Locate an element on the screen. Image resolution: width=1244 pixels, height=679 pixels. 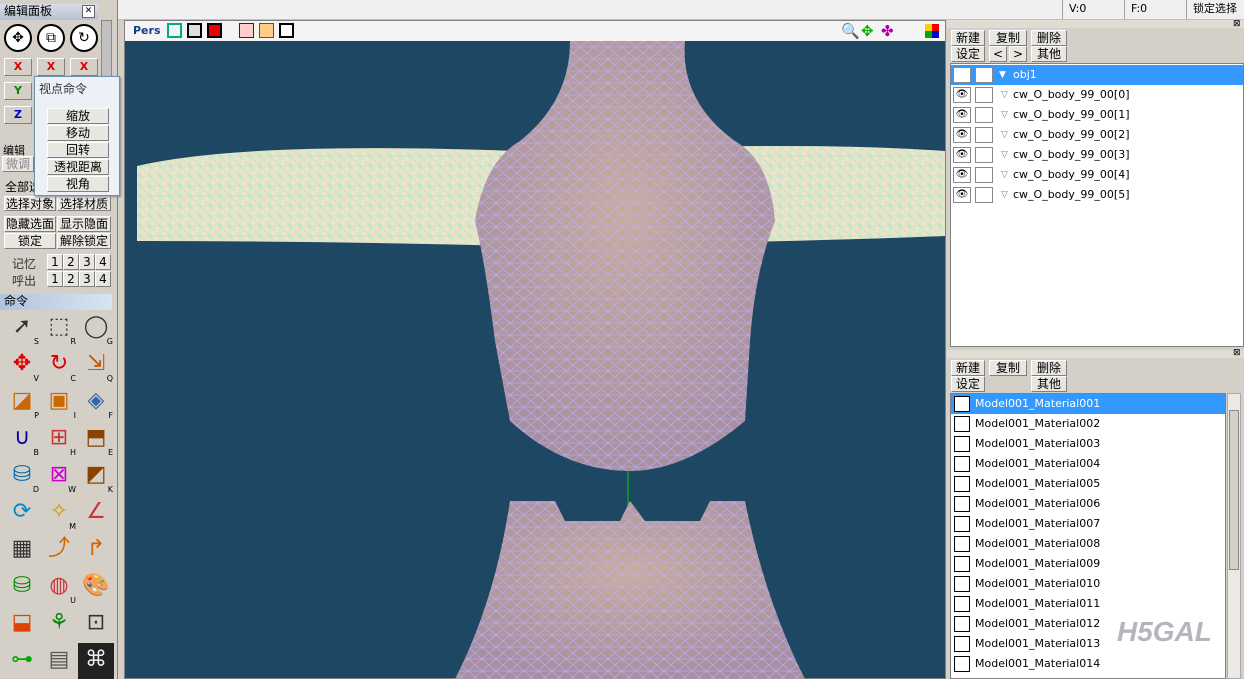
angle-icon: ∠ is located at coordinates (96, 513).